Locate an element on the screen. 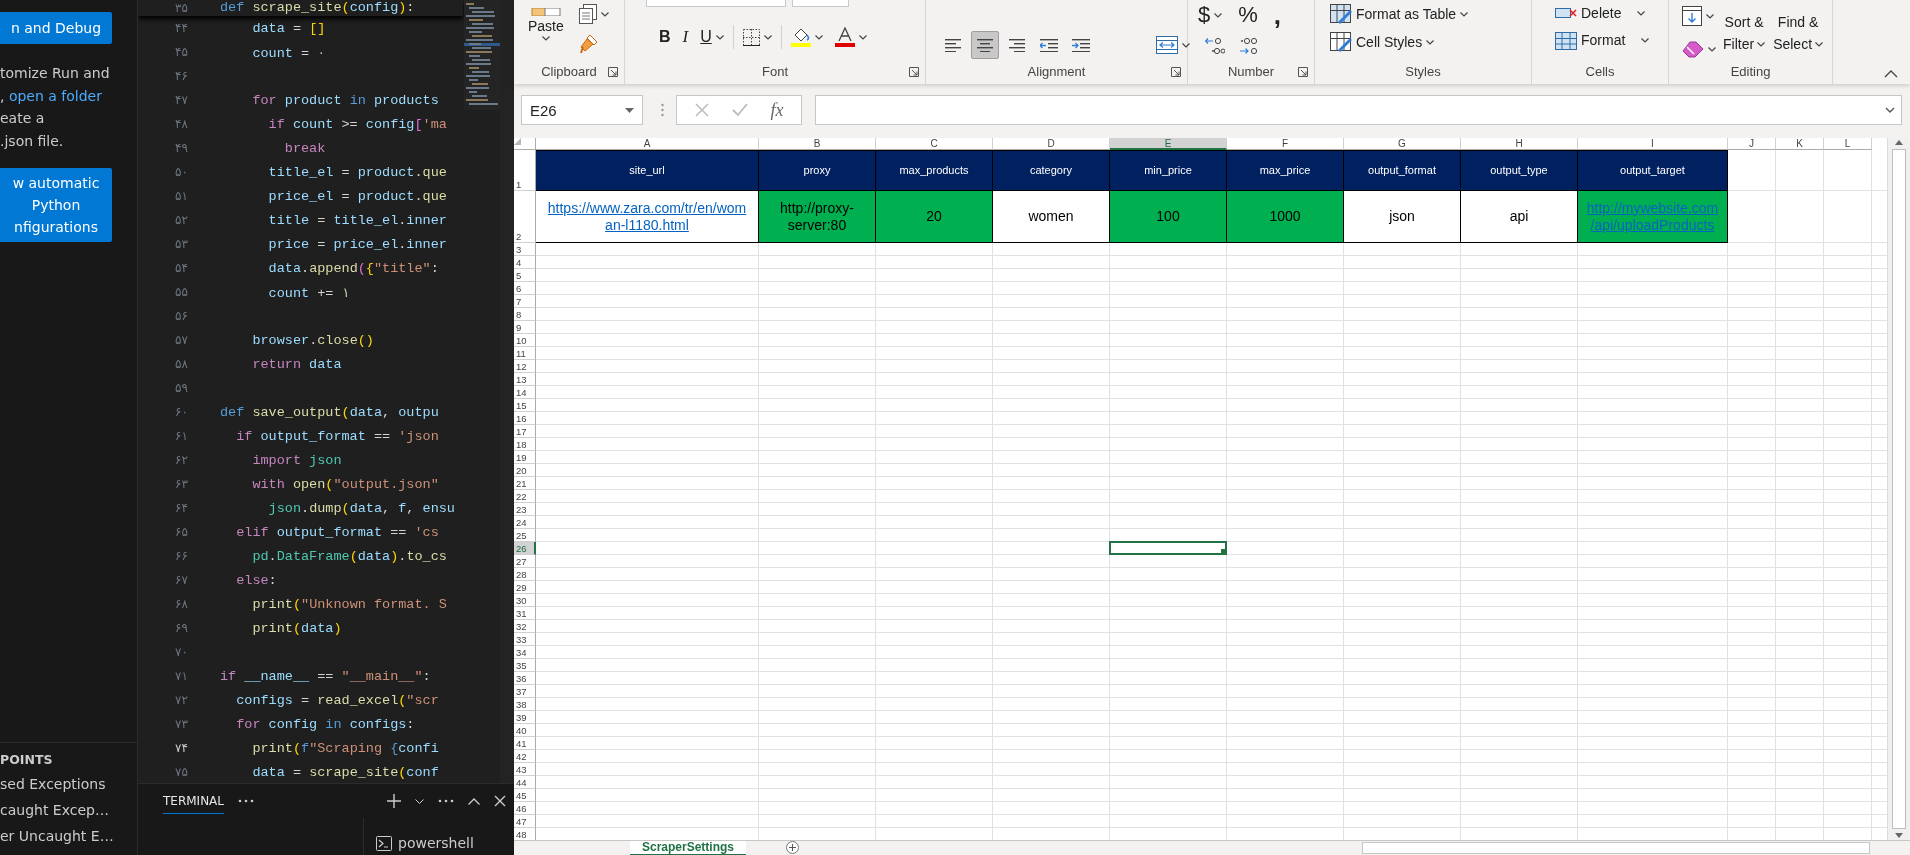  panel-tab: TERMINAL is located at coordinates (193, 801).